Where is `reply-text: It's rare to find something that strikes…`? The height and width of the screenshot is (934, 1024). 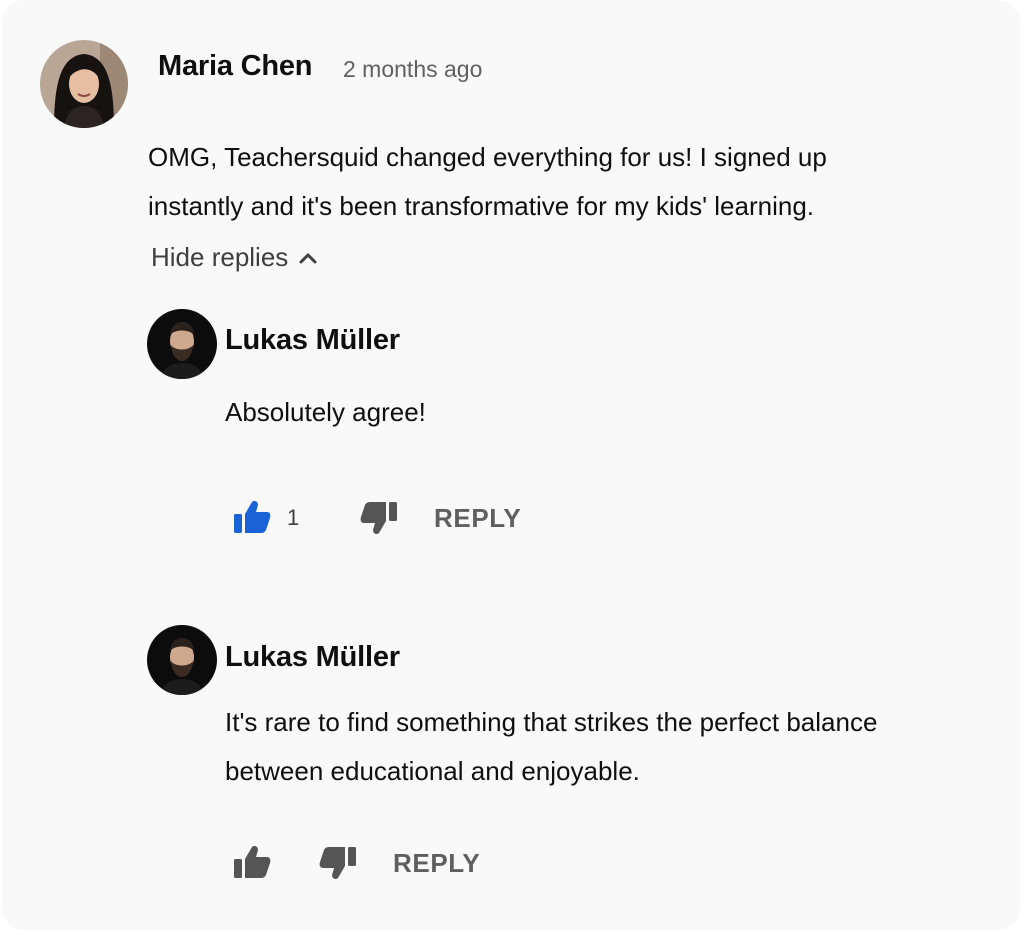 reply-text: It's rare to find something that strikes… is located at coordinates (551, 747).